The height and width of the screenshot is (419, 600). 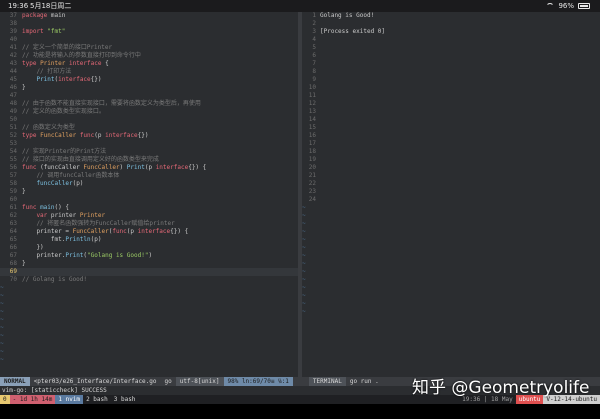 I want to click on terminal-line: 20, so click(x=451, y=168).